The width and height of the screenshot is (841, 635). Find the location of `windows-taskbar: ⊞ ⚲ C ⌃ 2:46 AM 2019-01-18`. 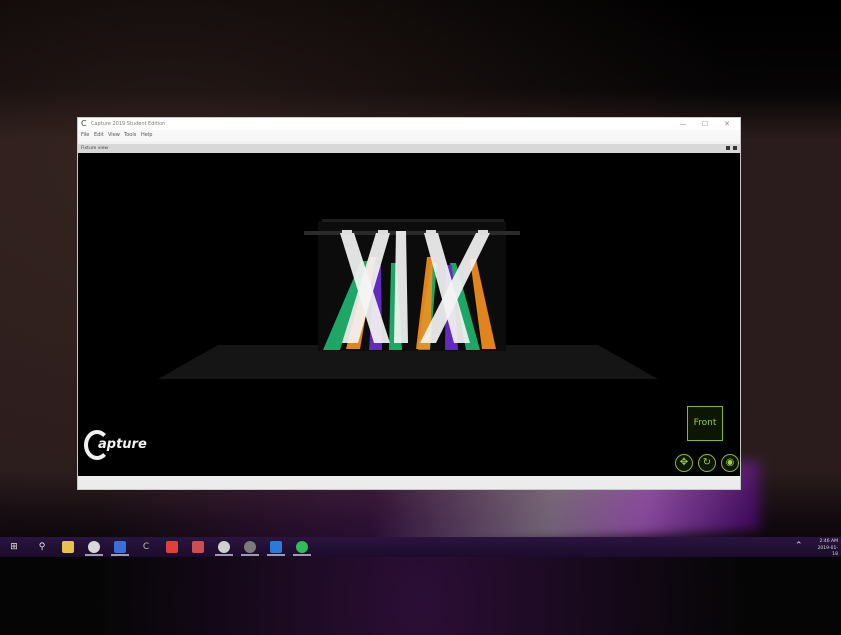

windows-taskbar: ⊞ ⚲ C ⌃ 2:46 AM 2019-01-18 is located at coordinates (420, 547).